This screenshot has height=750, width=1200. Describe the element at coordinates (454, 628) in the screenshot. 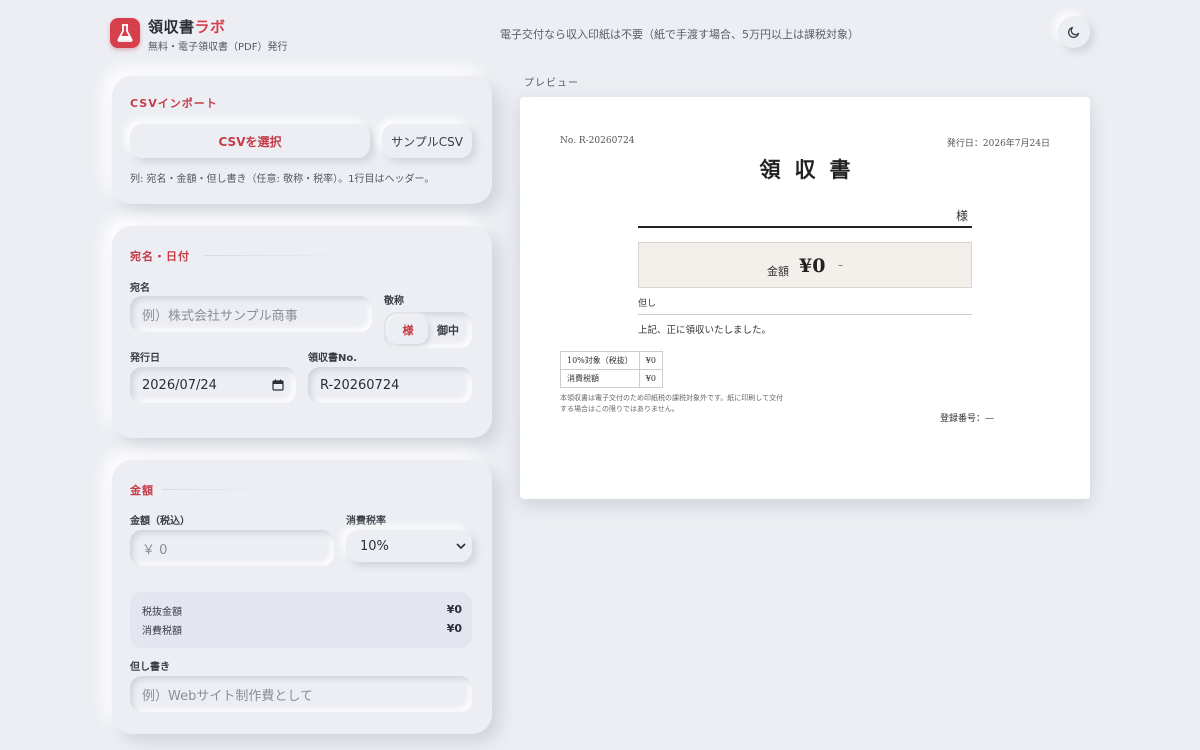

I see `consumption-tax-value: ¥0` at that location.